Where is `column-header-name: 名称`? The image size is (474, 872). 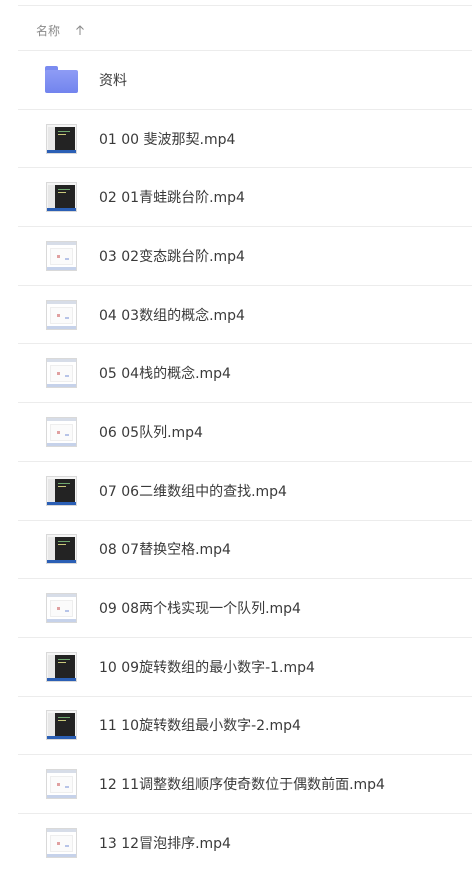 column-header-name: 名称 is located at coordinates (61, 30).